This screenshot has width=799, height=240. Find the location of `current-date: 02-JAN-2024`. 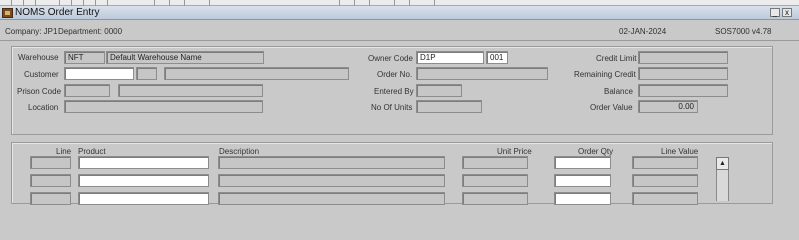

current-date: 02-JAN-2024 is located at coordinates (643, 31).